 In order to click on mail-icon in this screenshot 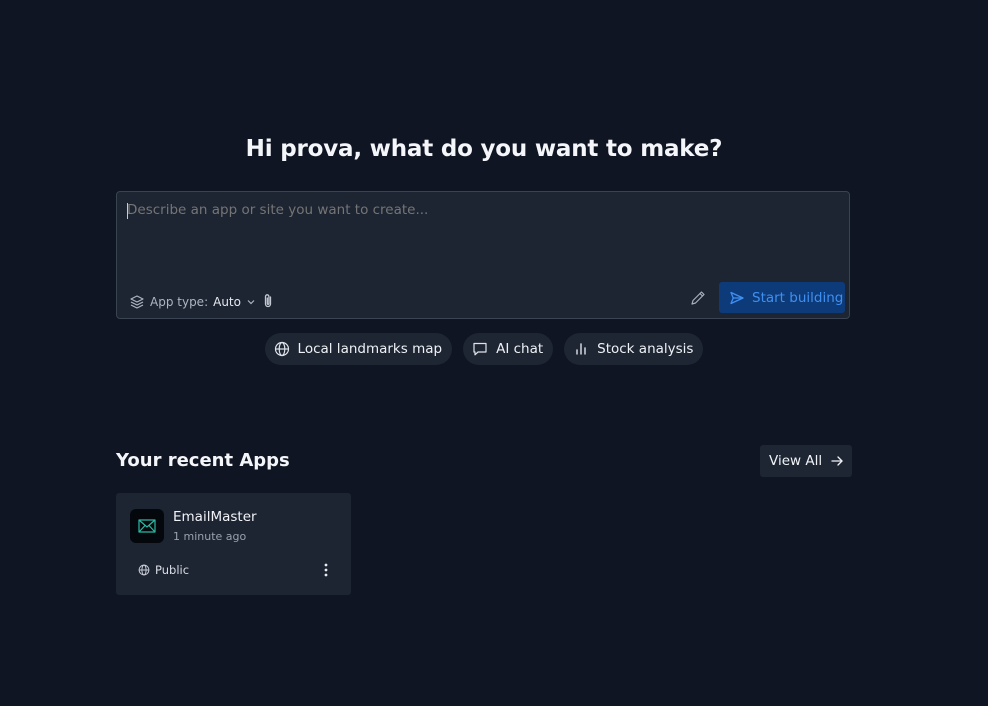, I will do `click(147, 526)`.